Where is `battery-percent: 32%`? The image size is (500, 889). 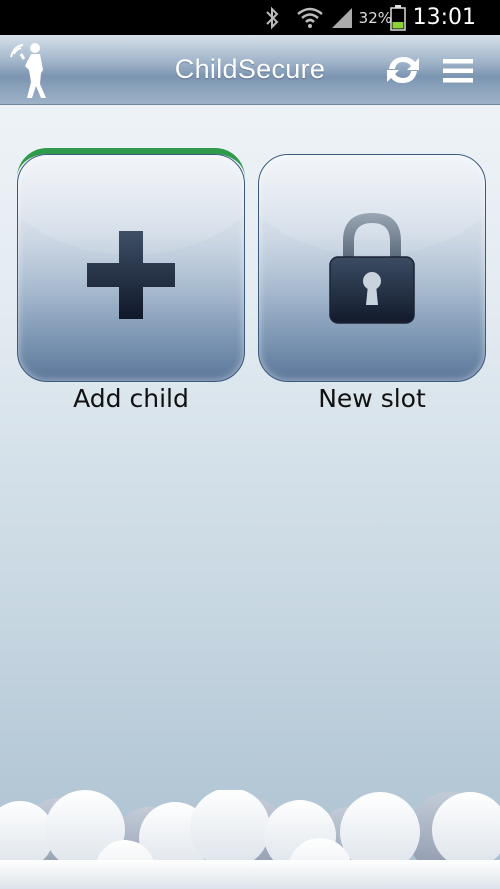 battery-percent: 32% is located at coordinates (375, 17).